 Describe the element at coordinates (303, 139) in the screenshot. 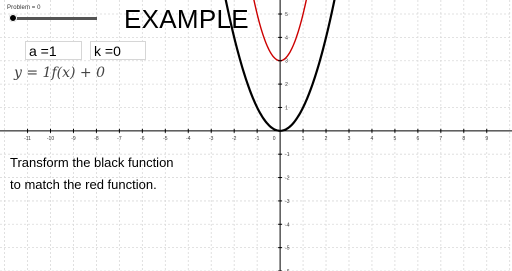

I see `x-tick-label: 1` at that location.